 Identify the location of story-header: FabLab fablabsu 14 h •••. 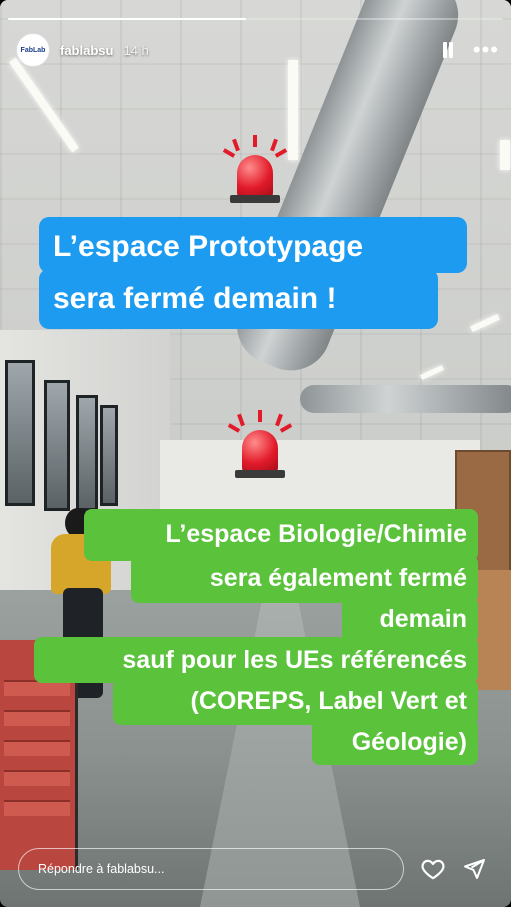
(257, 50).